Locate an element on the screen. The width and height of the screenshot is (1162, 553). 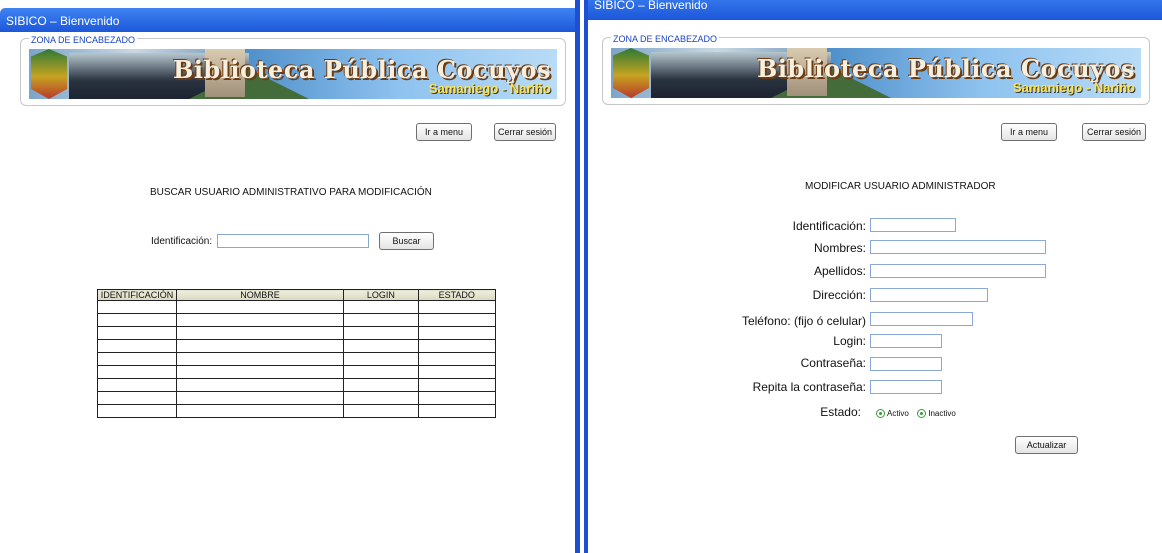
identificacion-input is located at coordinates (913, 225).